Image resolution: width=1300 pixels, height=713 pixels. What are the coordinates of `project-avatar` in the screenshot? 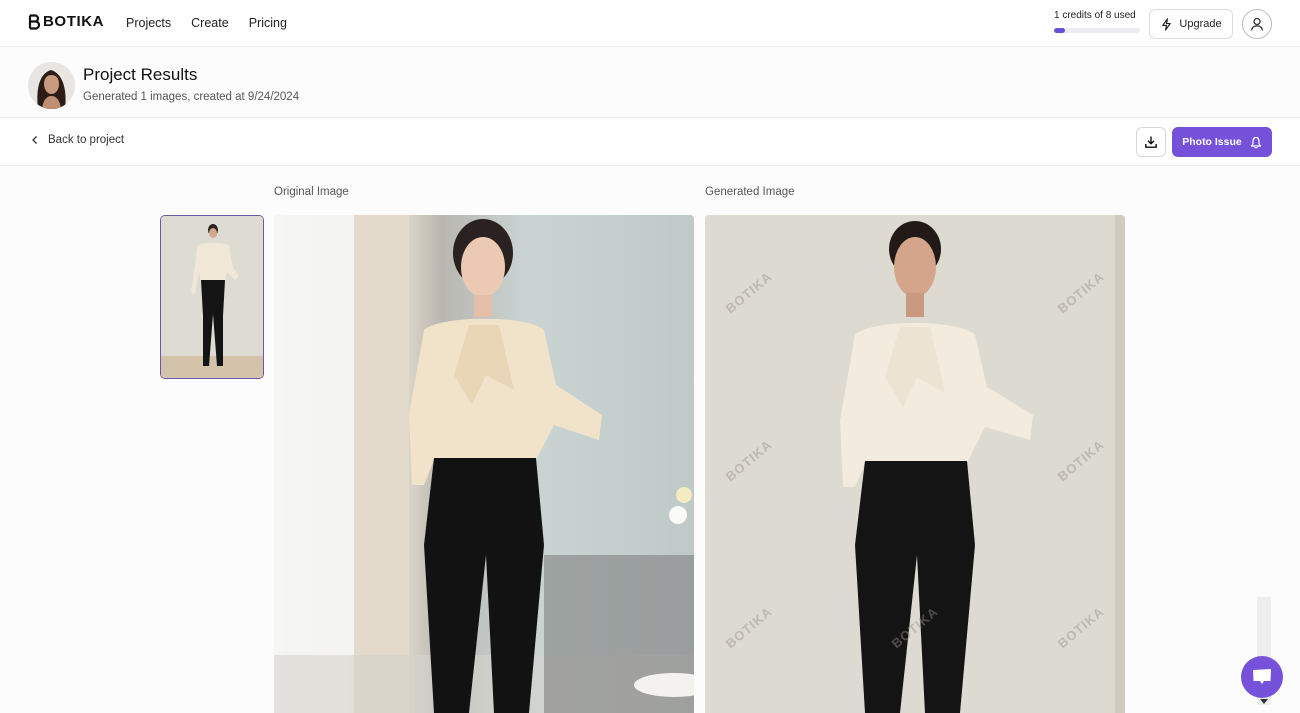 It's located at (51, 85).